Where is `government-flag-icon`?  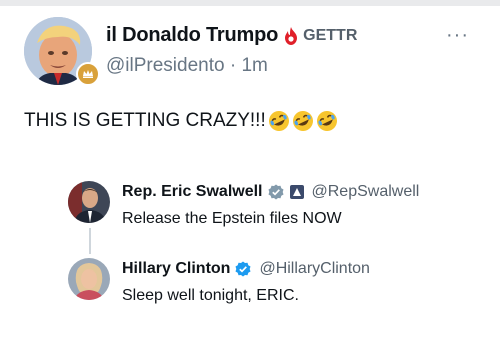
government-flag-icon is located at coordinates (296, 192).